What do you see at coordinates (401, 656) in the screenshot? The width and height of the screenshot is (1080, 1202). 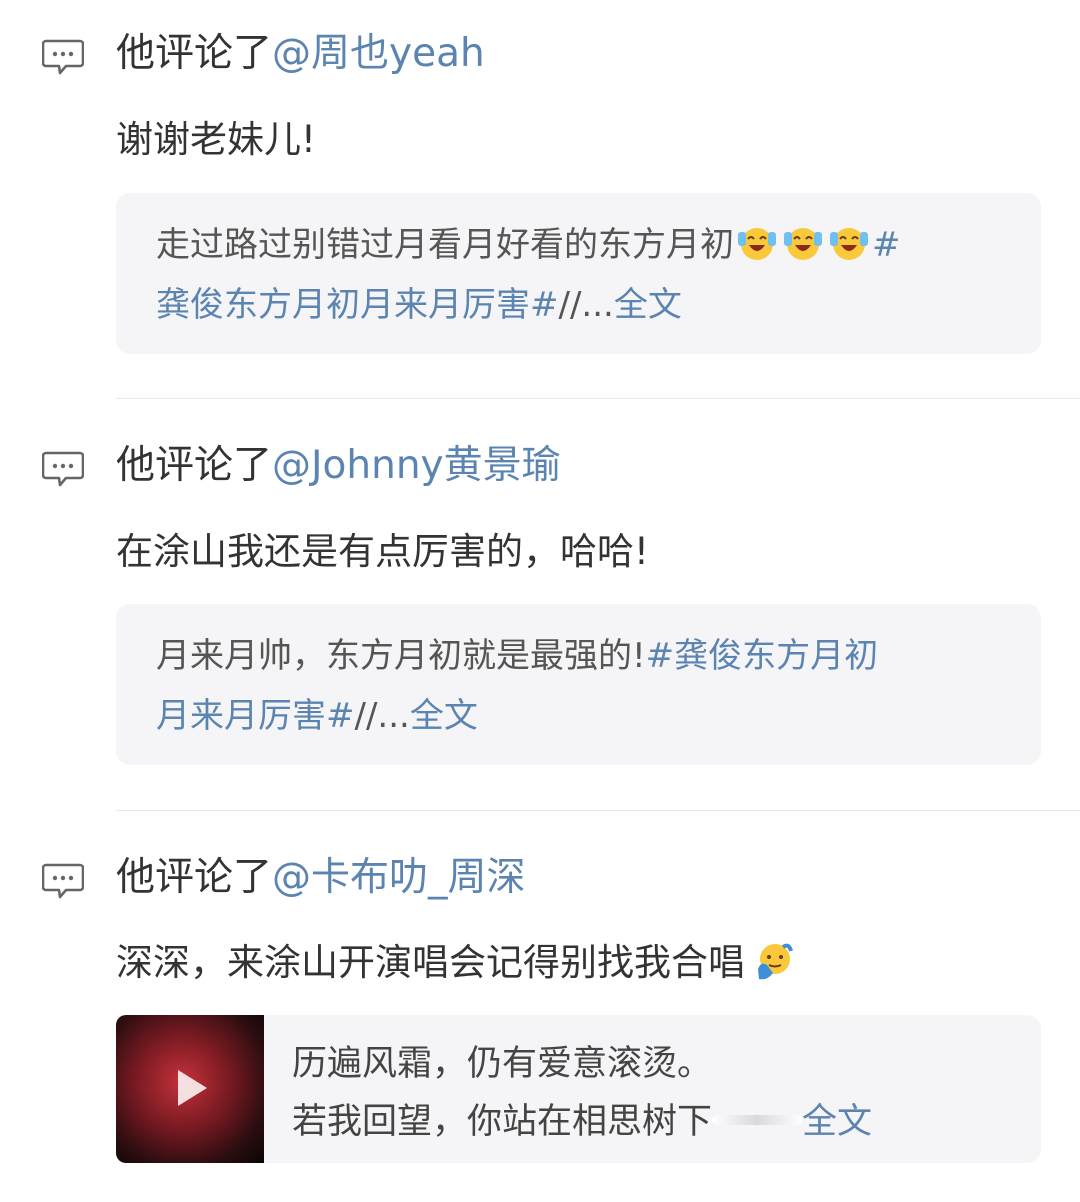 I see `quote-text: 月来月帅，东方月初就是最强的!` at bounding box center [401, 656].